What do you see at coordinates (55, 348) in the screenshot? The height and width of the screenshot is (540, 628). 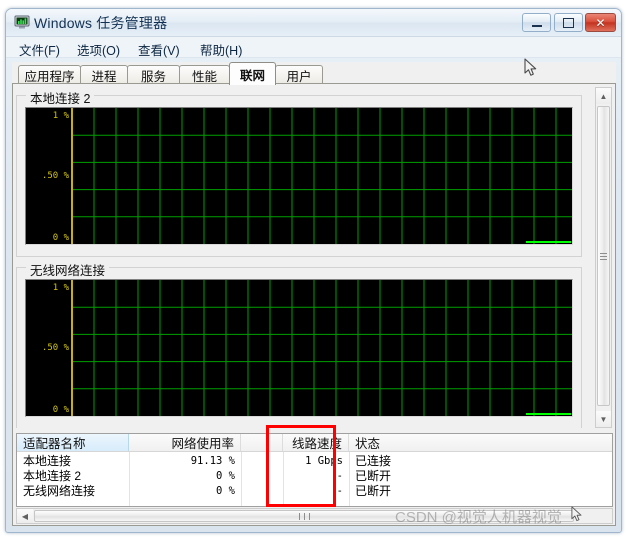 I see `graph2-ylabel-middle: .50 %` at bounding box center [55, 348].